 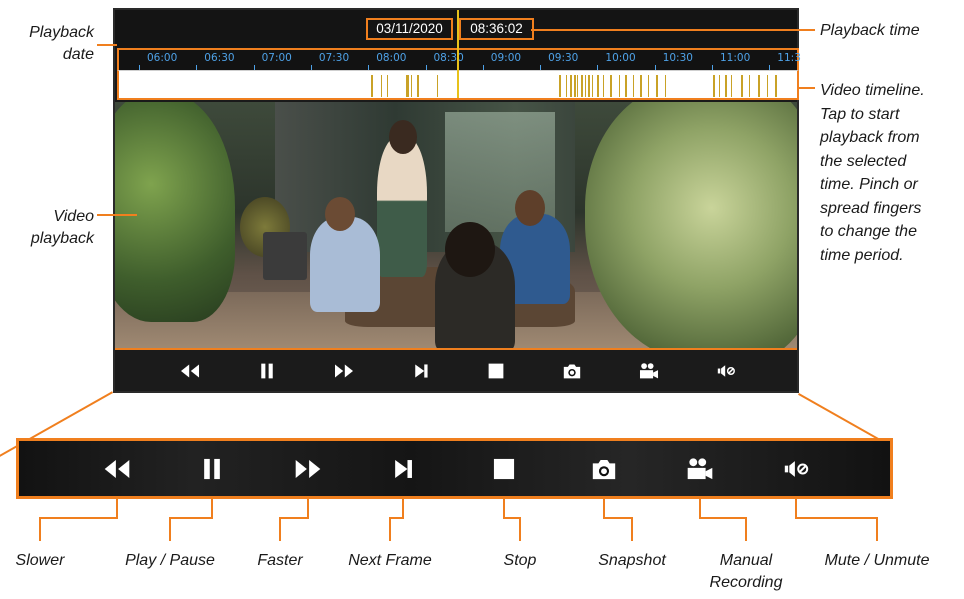 I want to click on playback-time-box: 08:36:02, so click(x=496, y=29).